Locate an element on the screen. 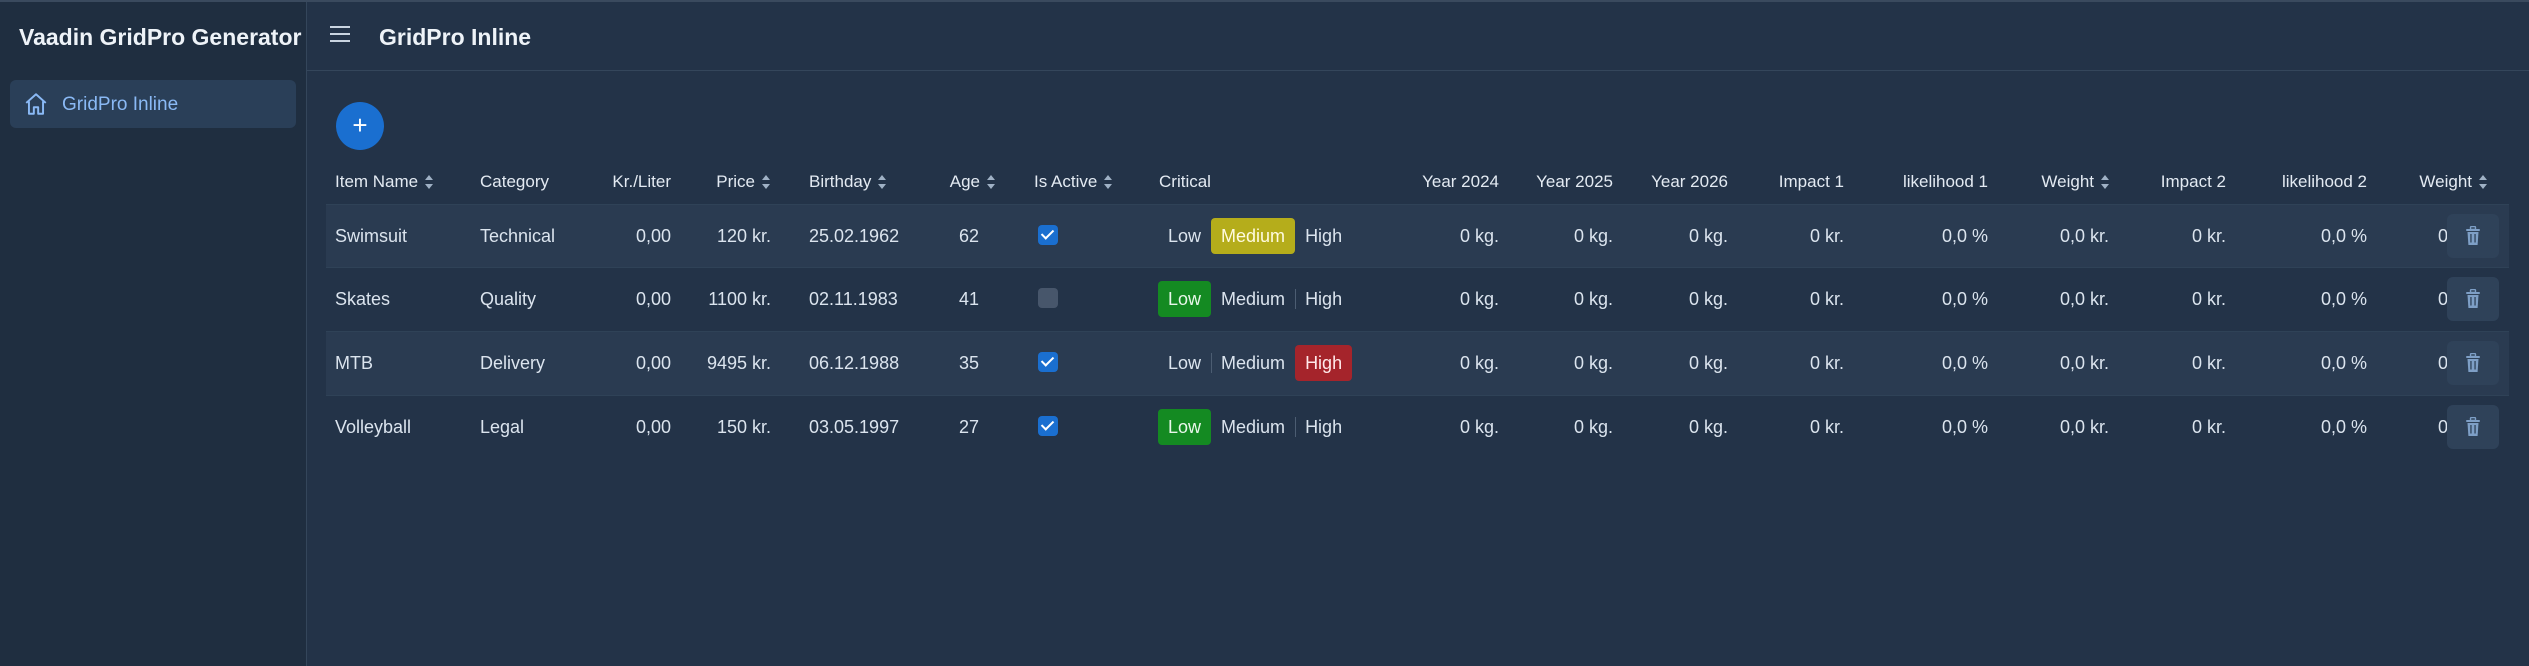 This screenshot has width=2529, height=666. cell-price: 150 kr. is located at coordinates (718, 427).